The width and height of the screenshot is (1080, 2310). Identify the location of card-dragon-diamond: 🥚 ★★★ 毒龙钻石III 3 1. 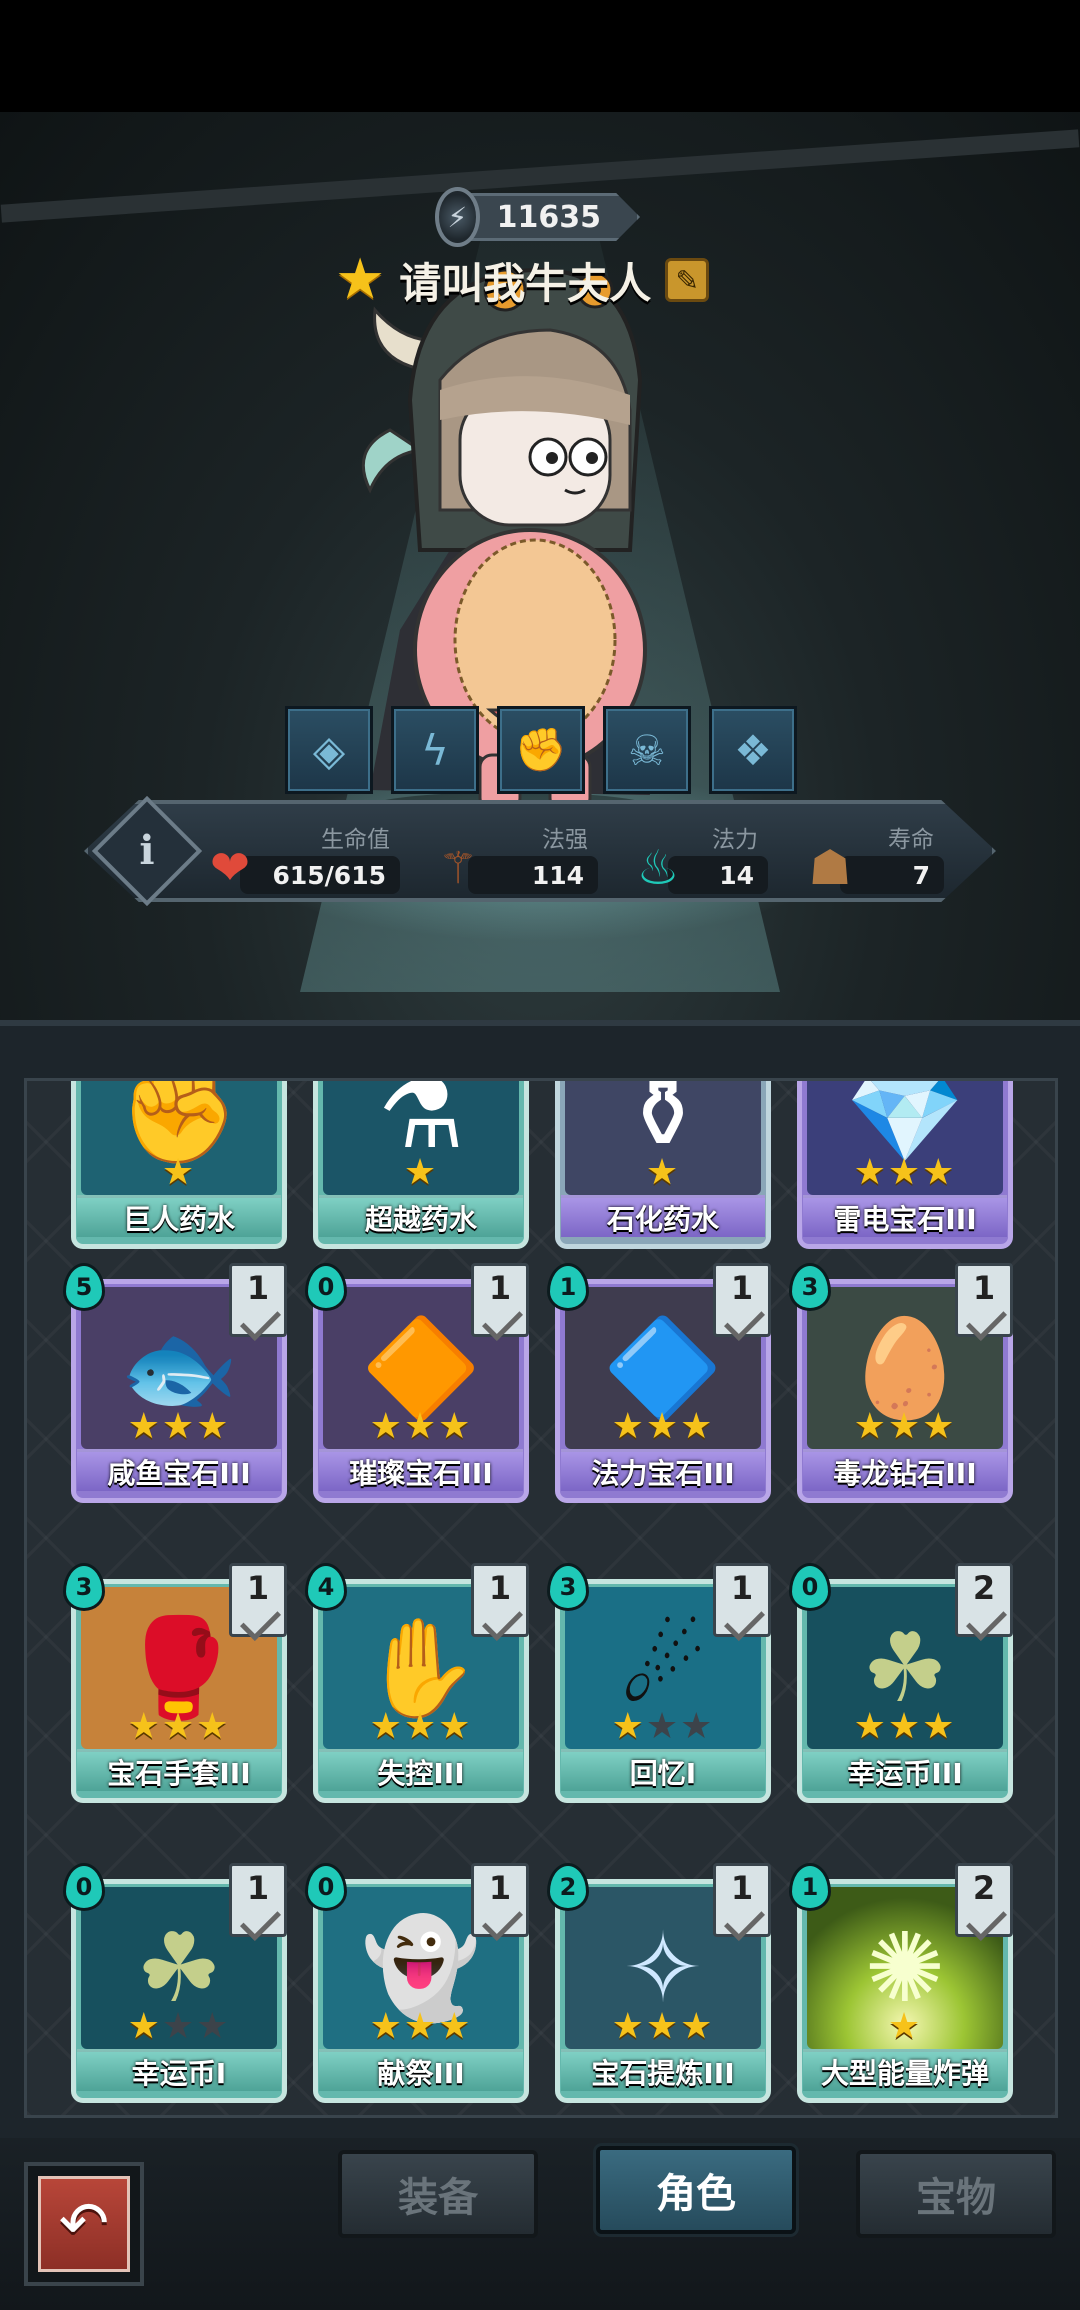
(903, 1385).